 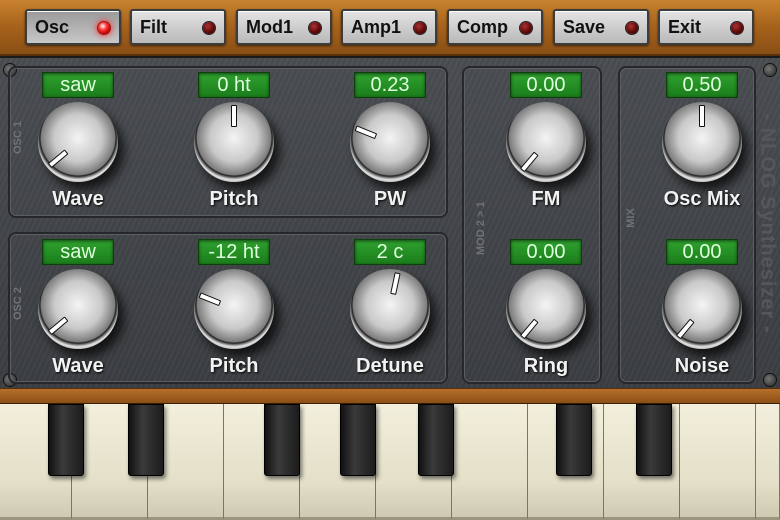 What do you see at coordinates (153, 27) in the screenshot?
I see `tab-filt-label: Filt` at bounding box center [153, 27].